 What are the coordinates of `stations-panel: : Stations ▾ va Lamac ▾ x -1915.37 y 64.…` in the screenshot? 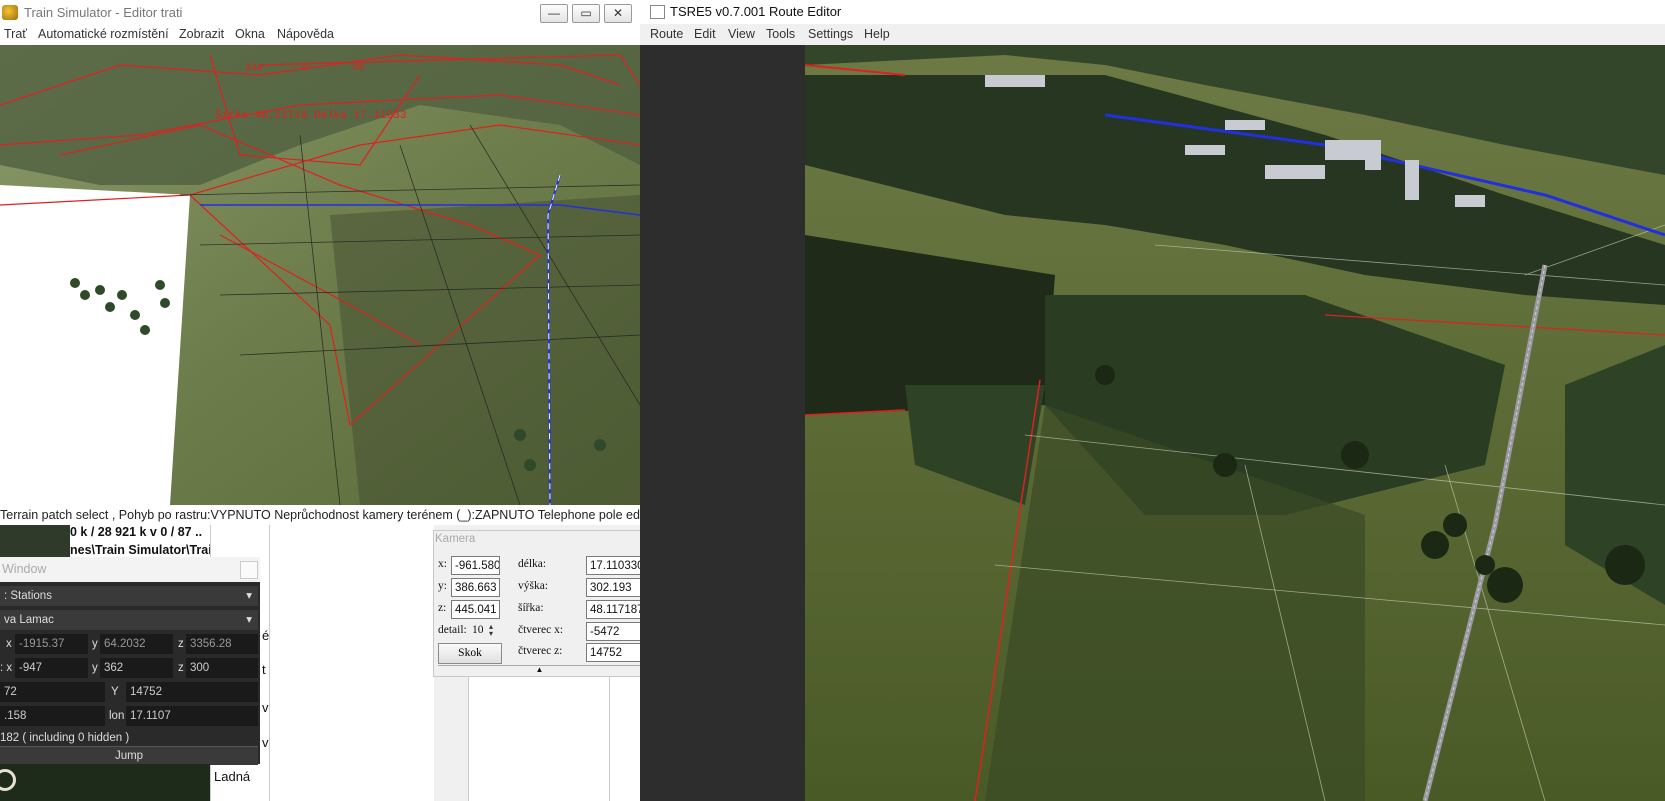 It's located at (130, 673).